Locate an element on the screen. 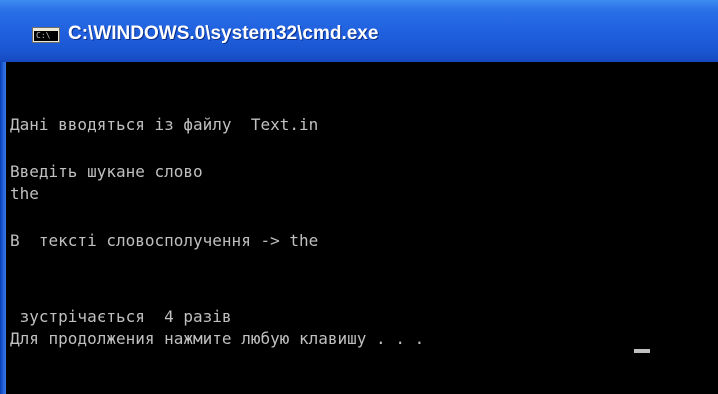 The height and width of the screenshot is (394, 718). text-cursor-icon is located at coordinates (642, 351).